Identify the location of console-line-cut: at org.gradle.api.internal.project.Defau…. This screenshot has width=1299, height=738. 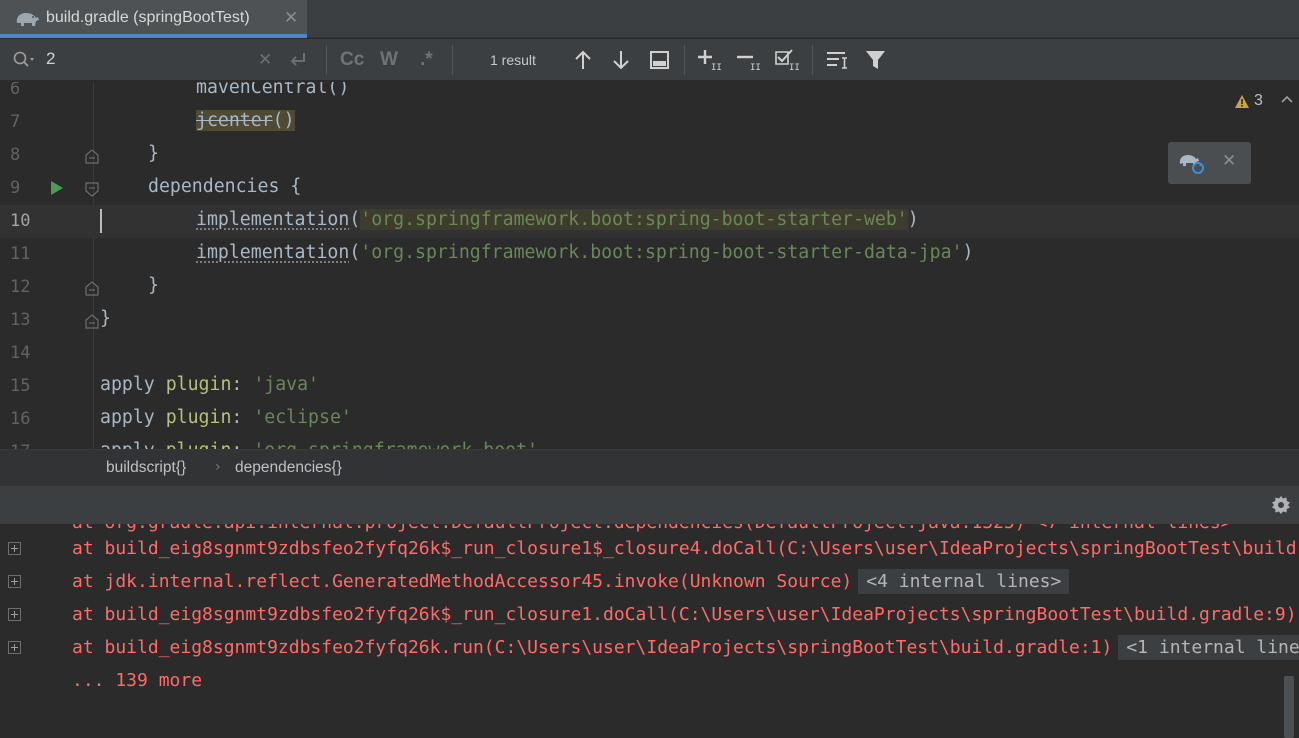
(652, 528).